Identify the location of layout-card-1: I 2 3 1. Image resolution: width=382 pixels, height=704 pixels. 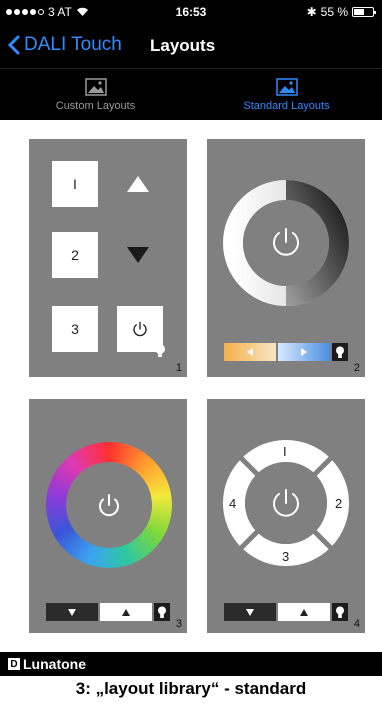
(108, 258).